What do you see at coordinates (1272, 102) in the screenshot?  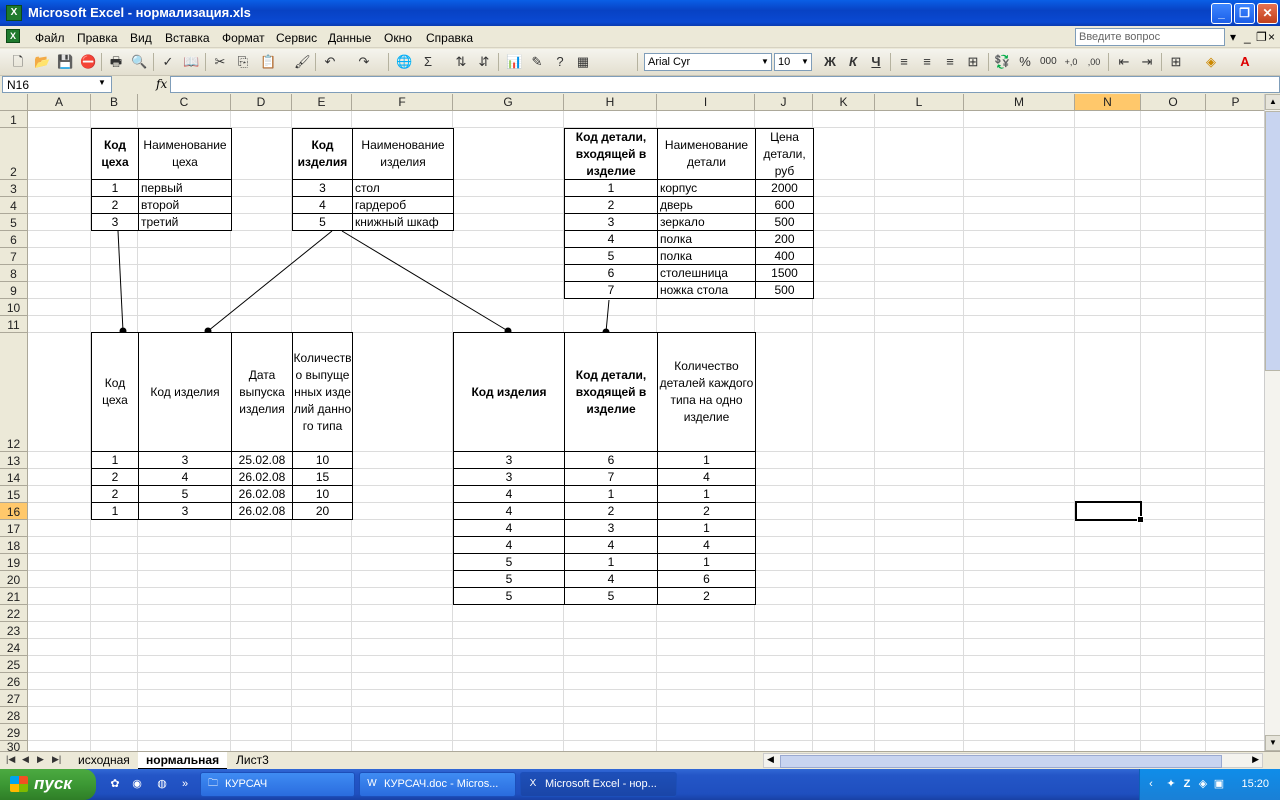 I see `scroll-up-icon: ▲` at bounding box center [1272, 102].